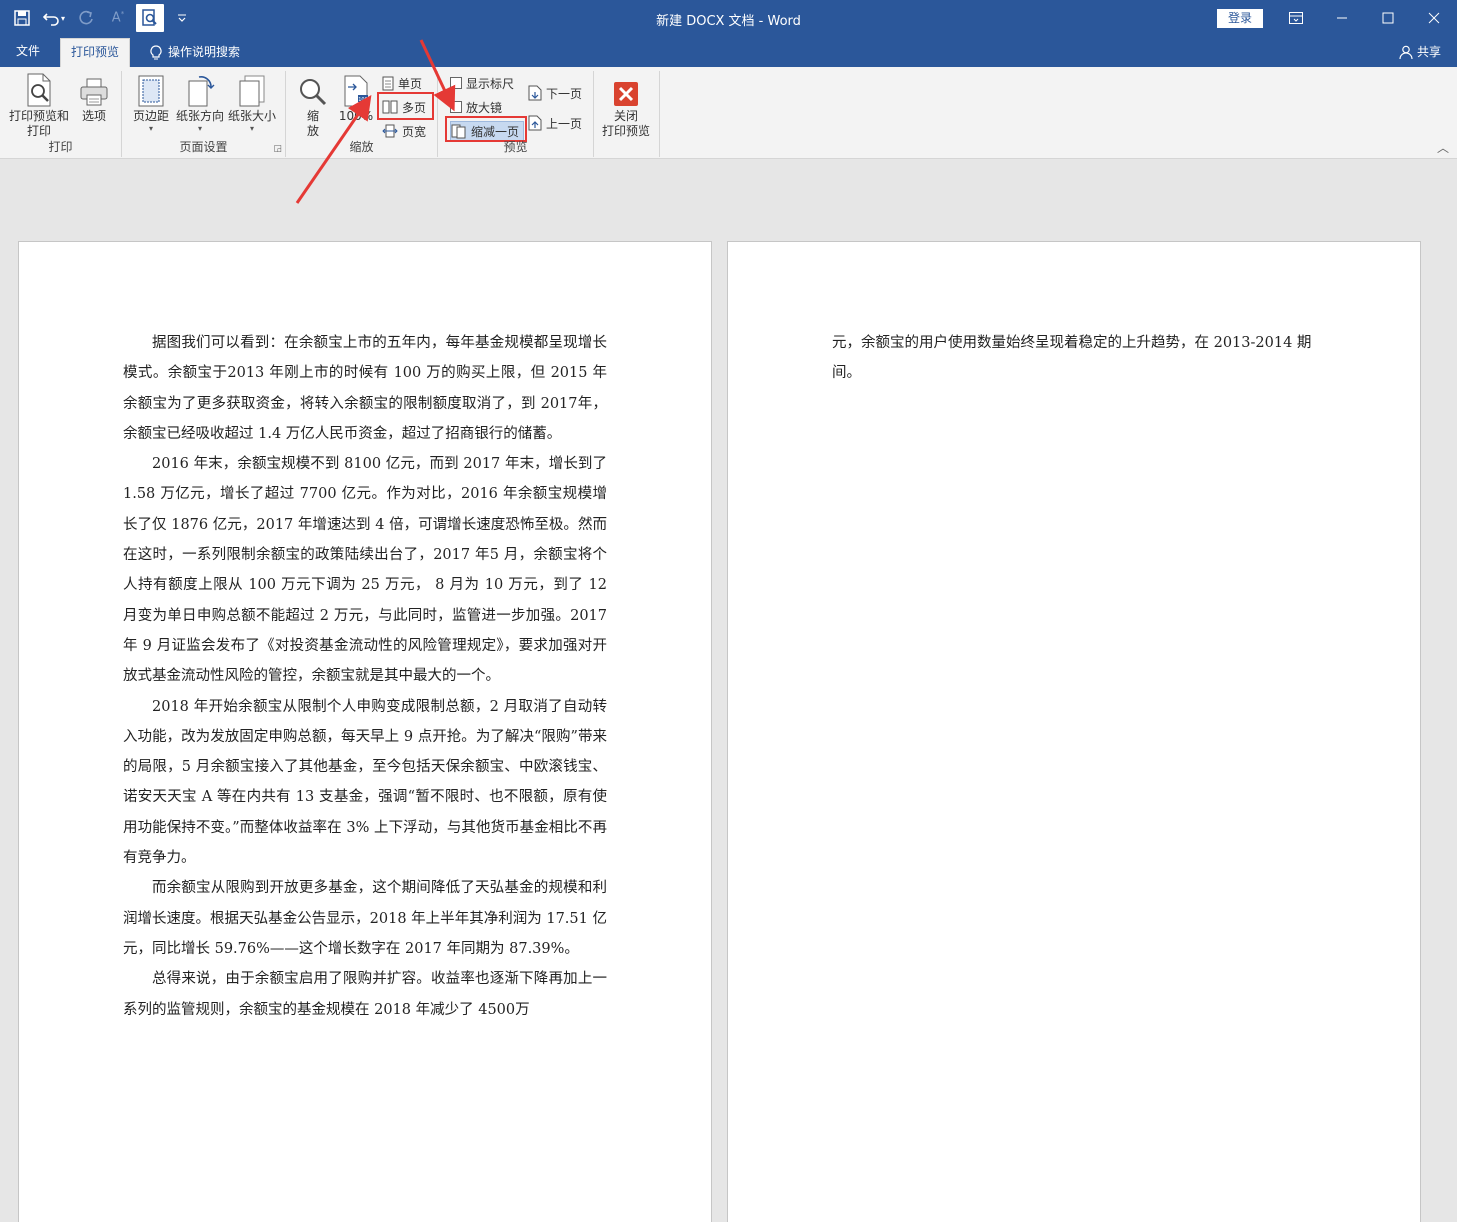 The image size is (1457, 1222). I want to click on tell-me-search: 操作说明搜索, so click(195, 52).